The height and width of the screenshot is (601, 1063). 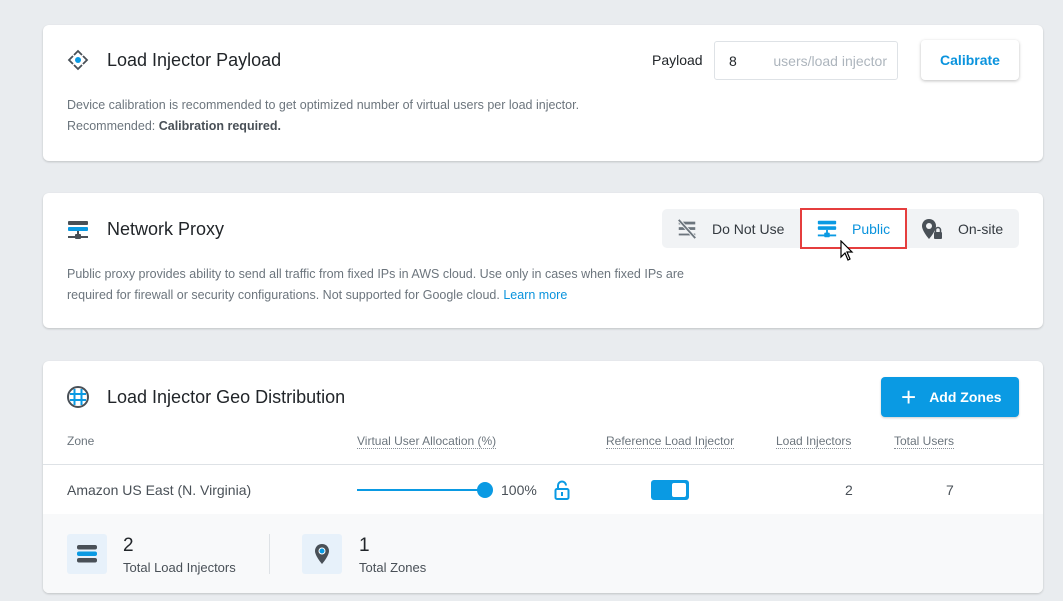 I want to click on calibrate-button: Calibrate, so click(x=970, y=60).